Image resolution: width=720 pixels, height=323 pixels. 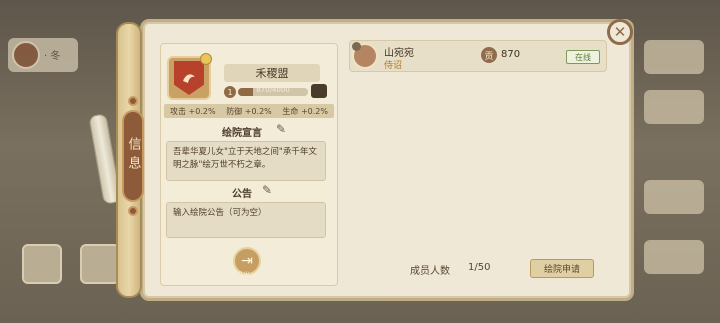 I want to click on phoenix-icon, so click(x=189, y=78).